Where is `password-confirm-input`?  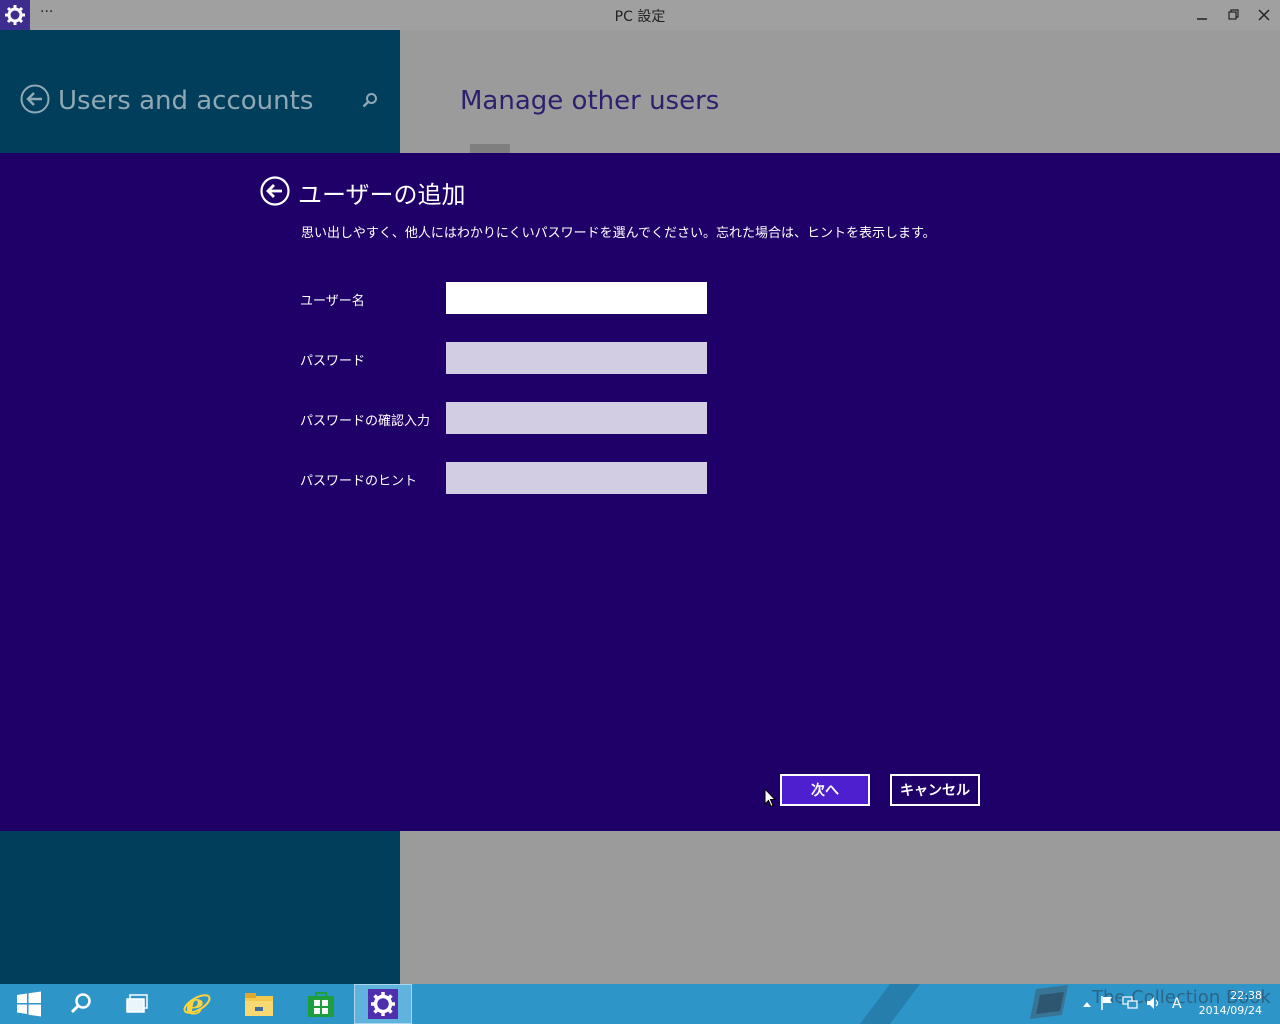 password-confirm-input is located at coordinates (576, 418).